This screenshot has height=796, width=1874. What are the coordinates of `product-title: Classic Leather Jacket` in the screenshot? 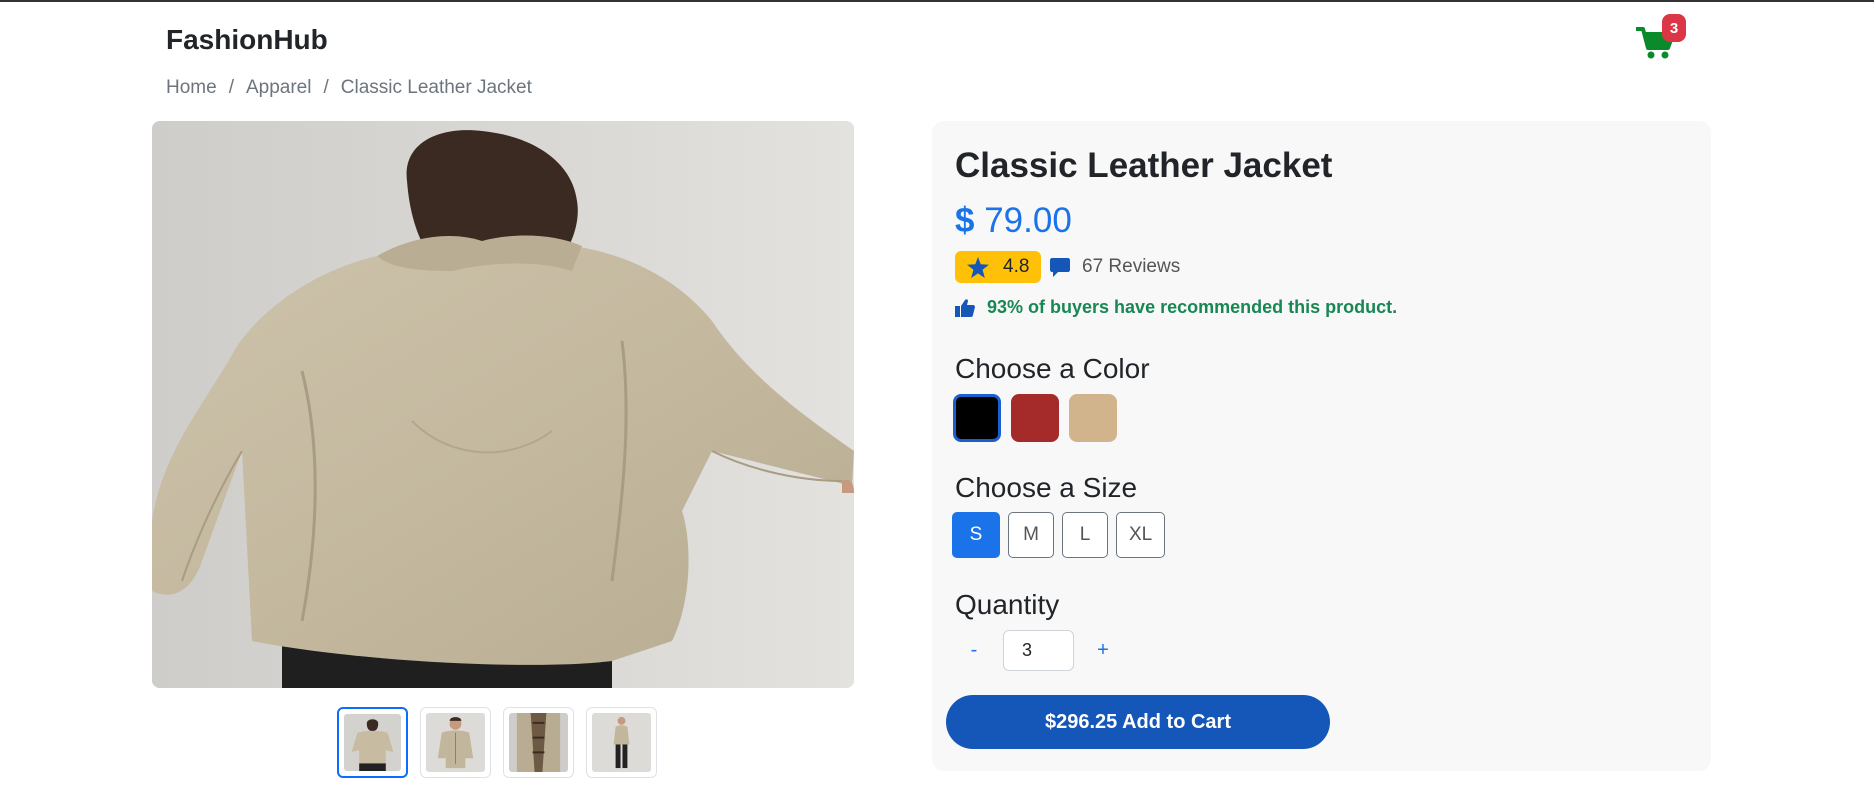 It's located at (1144, 165).